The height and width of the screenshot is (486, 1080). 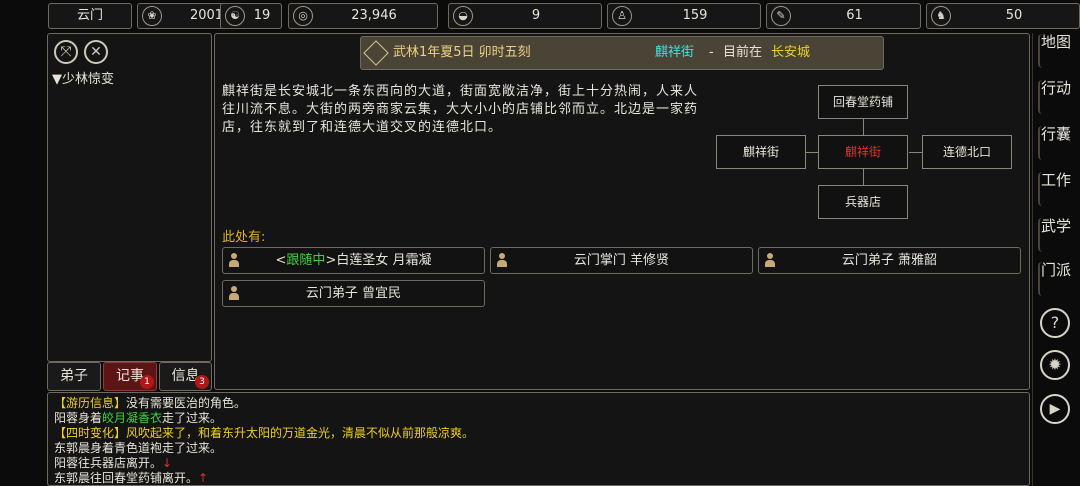 I want to click on coin-icon: ◎, so click(x=303, y=16).